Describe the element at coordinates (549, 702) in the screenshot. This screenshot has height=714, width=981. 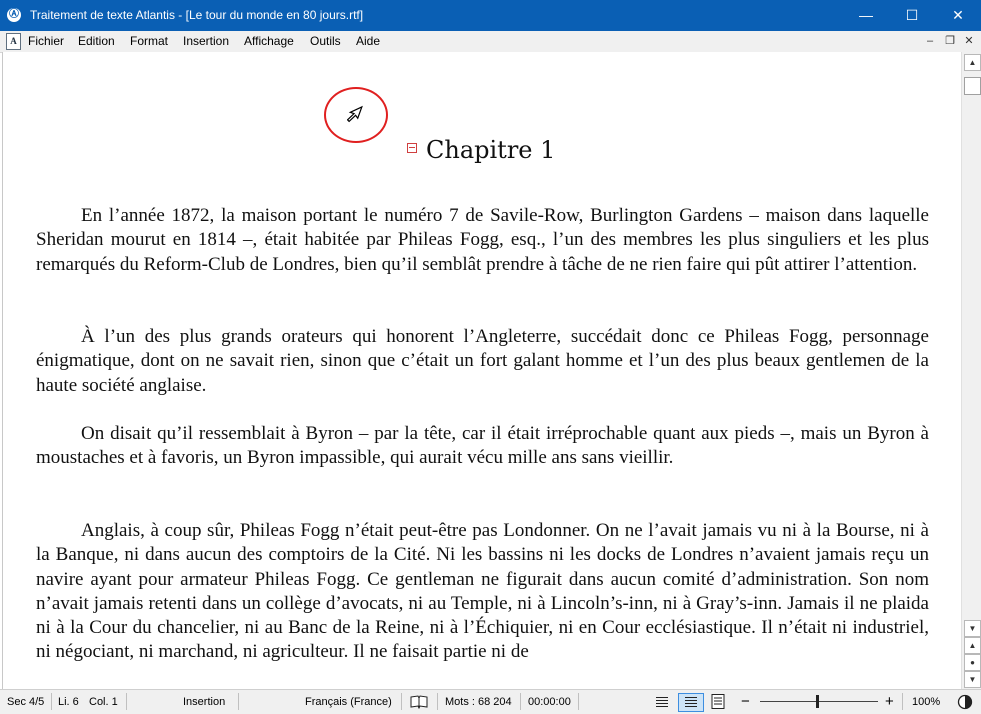
I see `editing-time: 00:00:00` at that location.